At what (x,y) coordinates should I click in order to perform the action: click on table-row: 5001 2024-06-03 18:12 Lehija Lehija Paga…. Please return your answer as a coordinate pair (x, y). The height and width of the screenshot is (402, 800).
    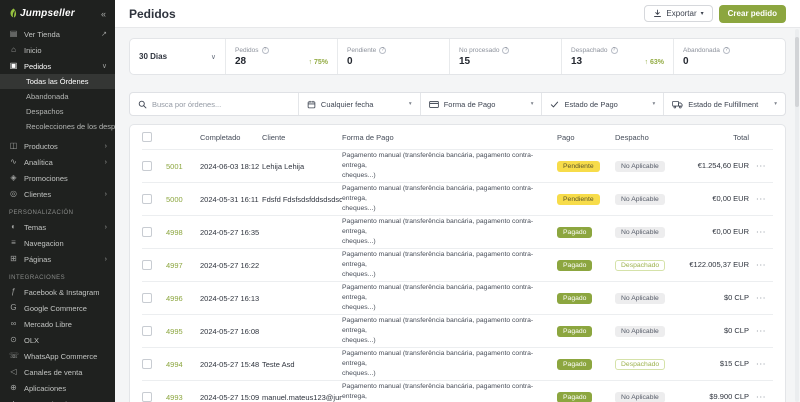
    Looking at the image, I should click on (457, 165).